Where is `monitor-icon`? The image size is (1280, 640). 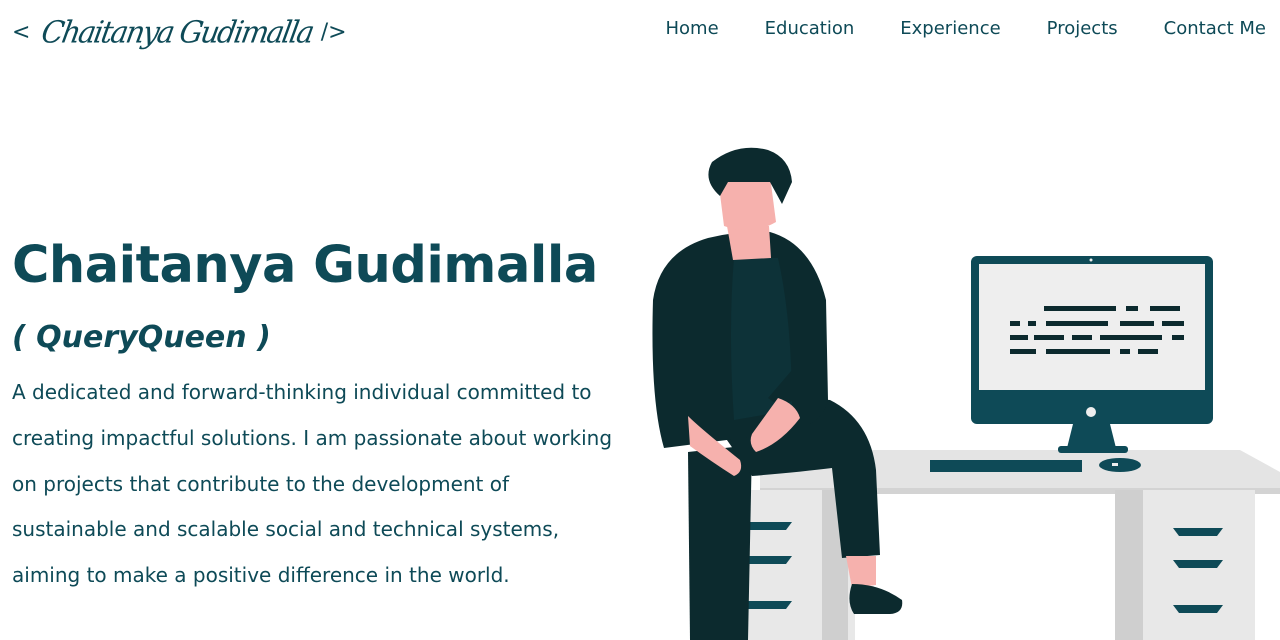
monitor-icon is located at coordinates (1092, 354).